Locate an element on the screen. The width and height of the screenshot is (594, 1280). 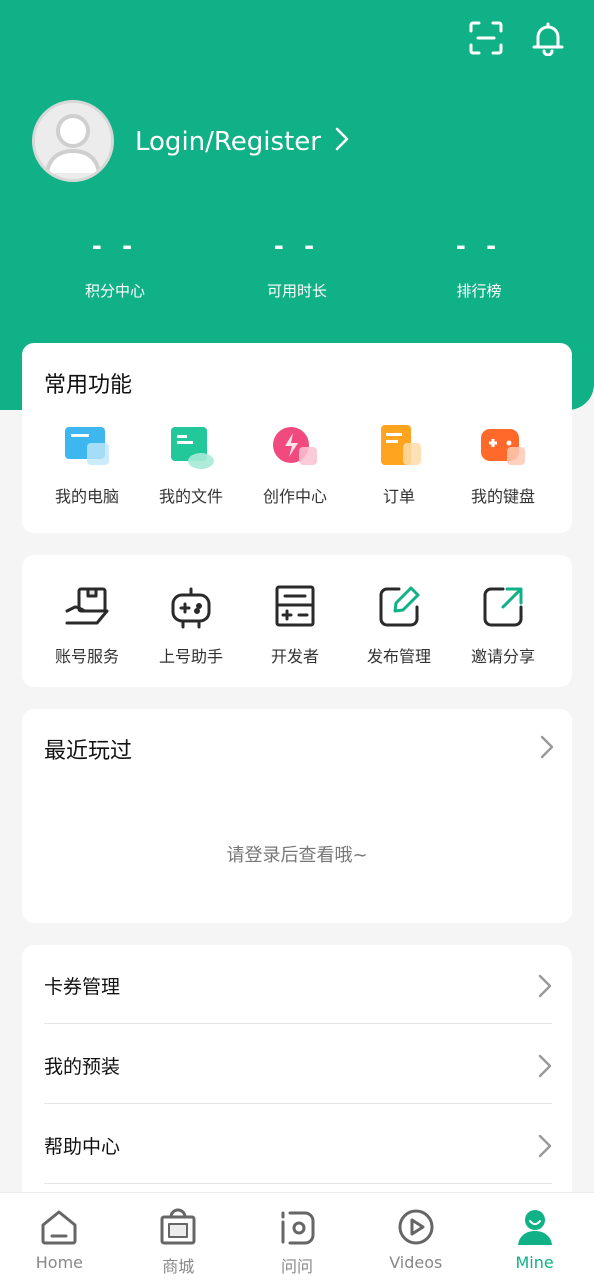
service-label: 发布管理 is located at coordinates (398, 656).